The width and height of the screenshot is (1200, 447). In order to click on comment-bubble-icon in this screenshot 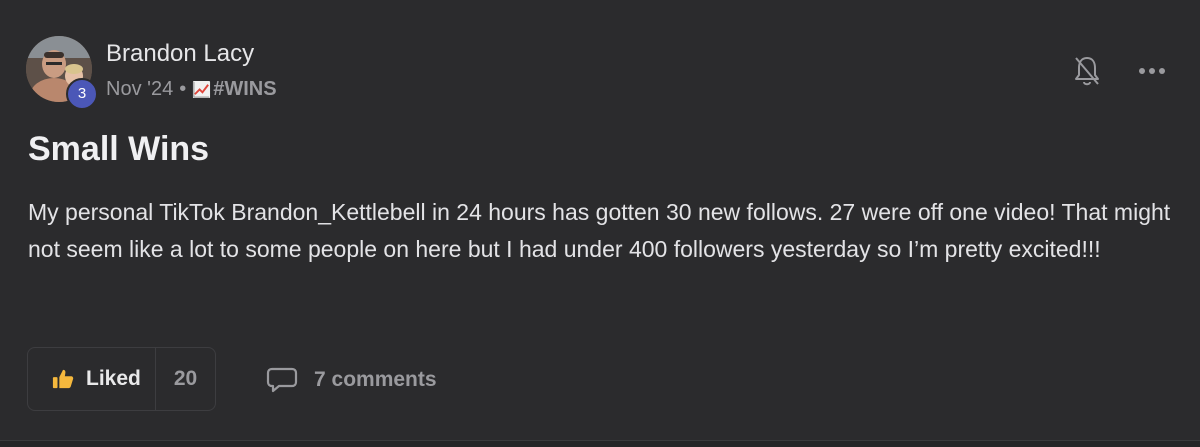, I will do `click(282, 380)`.